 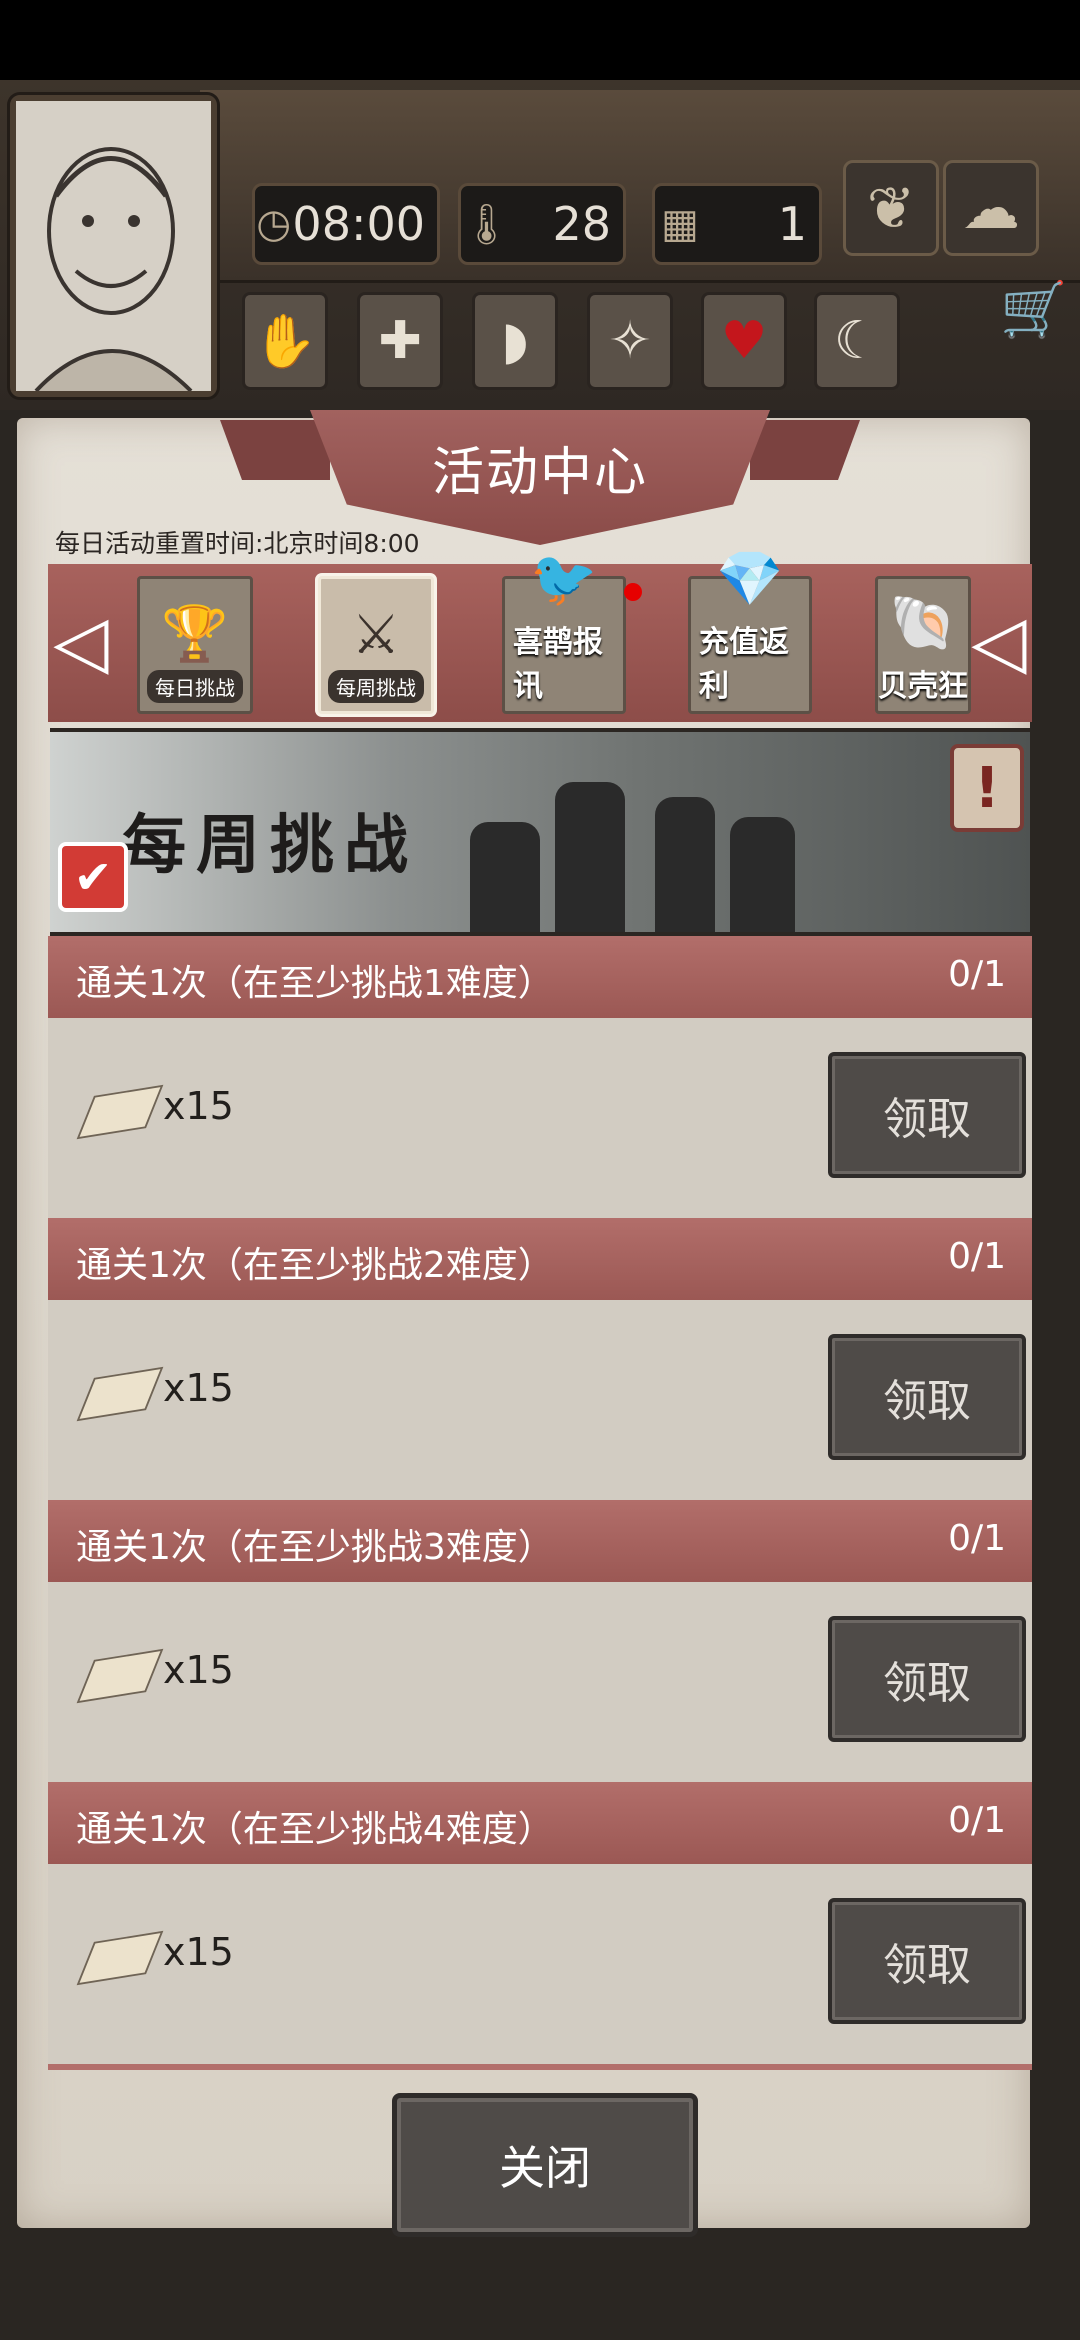 I want to click on status-sleep: ☾, so click(x=857, y=341).